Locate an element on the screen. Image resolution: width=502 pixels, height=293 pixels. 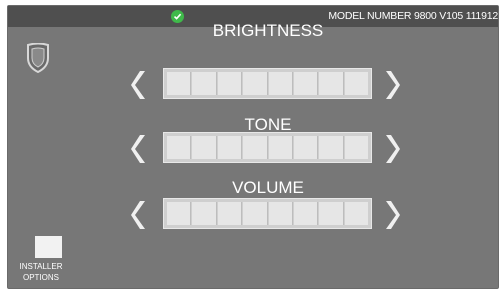
brightness-title: BRIGHTNESS is located at coordinates (268, 30).